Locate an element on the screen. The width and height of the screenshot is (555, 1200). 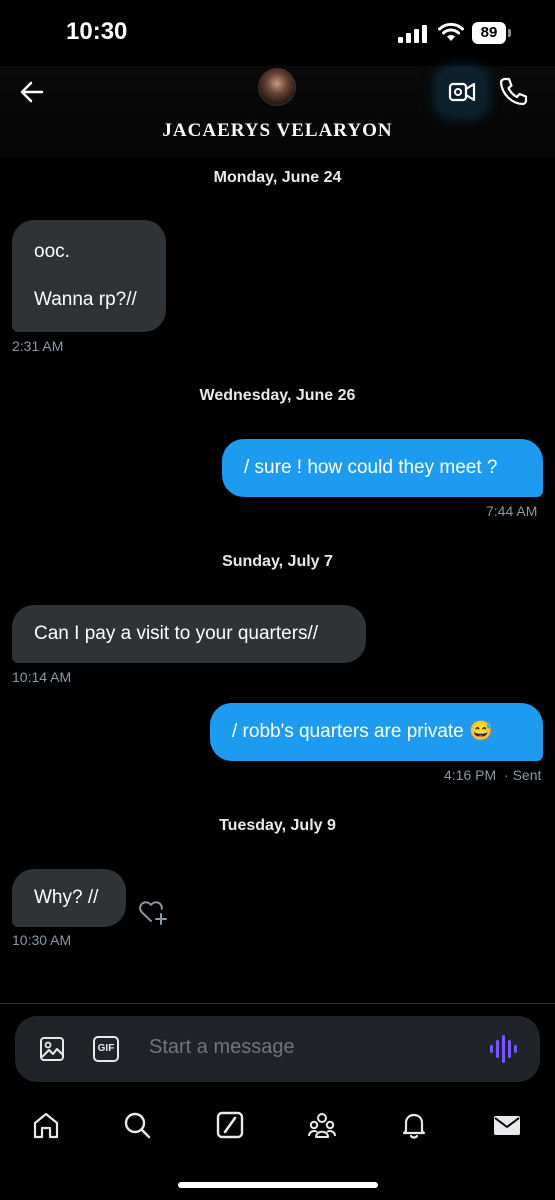
voice-message-icon is located at coordinates (503, 1049).